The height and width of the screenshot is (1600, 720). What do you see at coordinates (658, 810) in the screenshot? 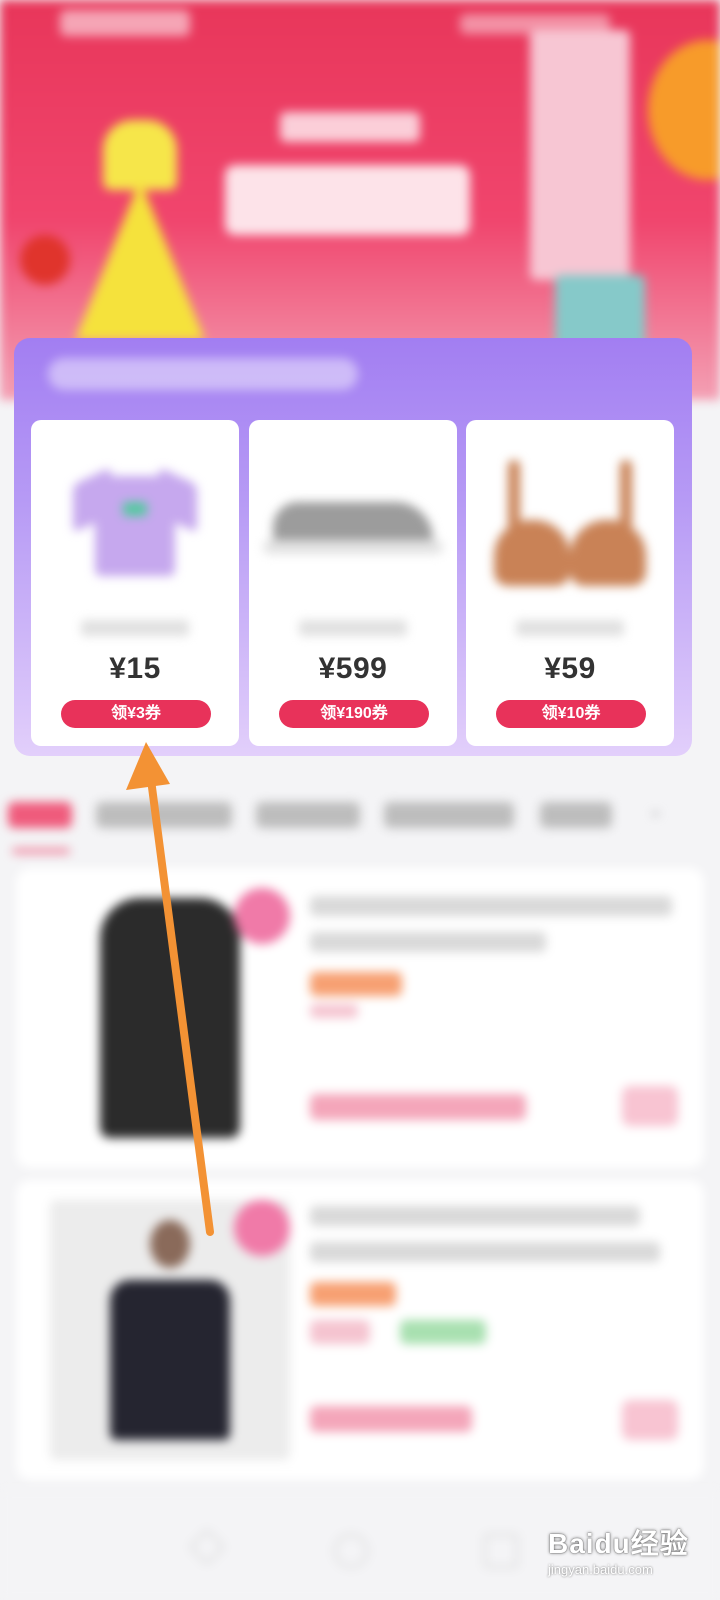
I see `chevron-down-icon: ⌄` at bounding box center [658, 810].